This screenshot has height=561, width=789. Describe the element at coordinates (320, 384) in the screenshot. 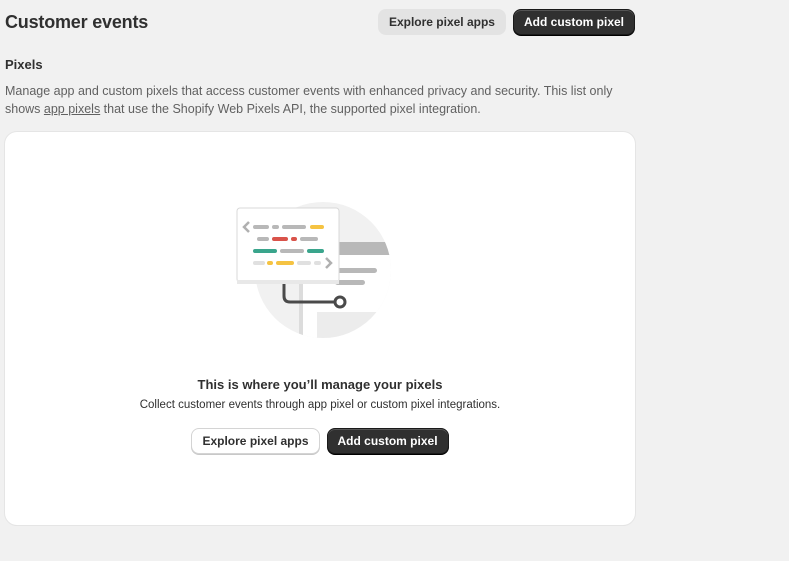

I see `empty-state-title: This is where you’ll manage your pixels` at that location.